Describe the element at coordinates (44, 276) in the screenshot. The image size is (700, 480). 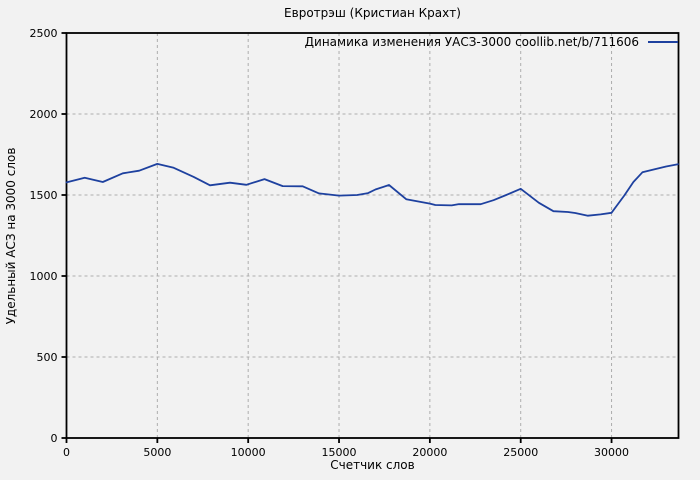
I see `y-tick-label: 1000` at that location.